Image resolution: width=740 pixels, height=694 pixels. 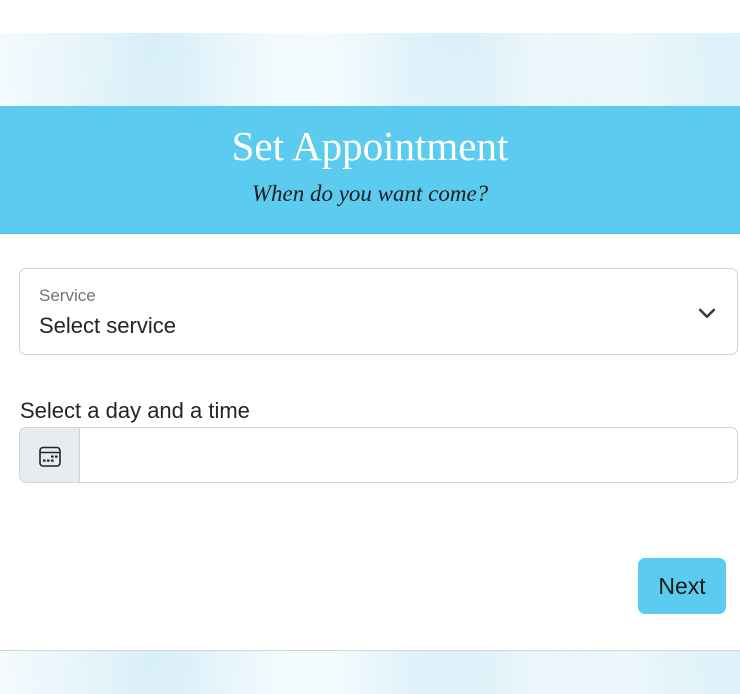 I want to click on page-top-margin, so click(x=370, y=16).